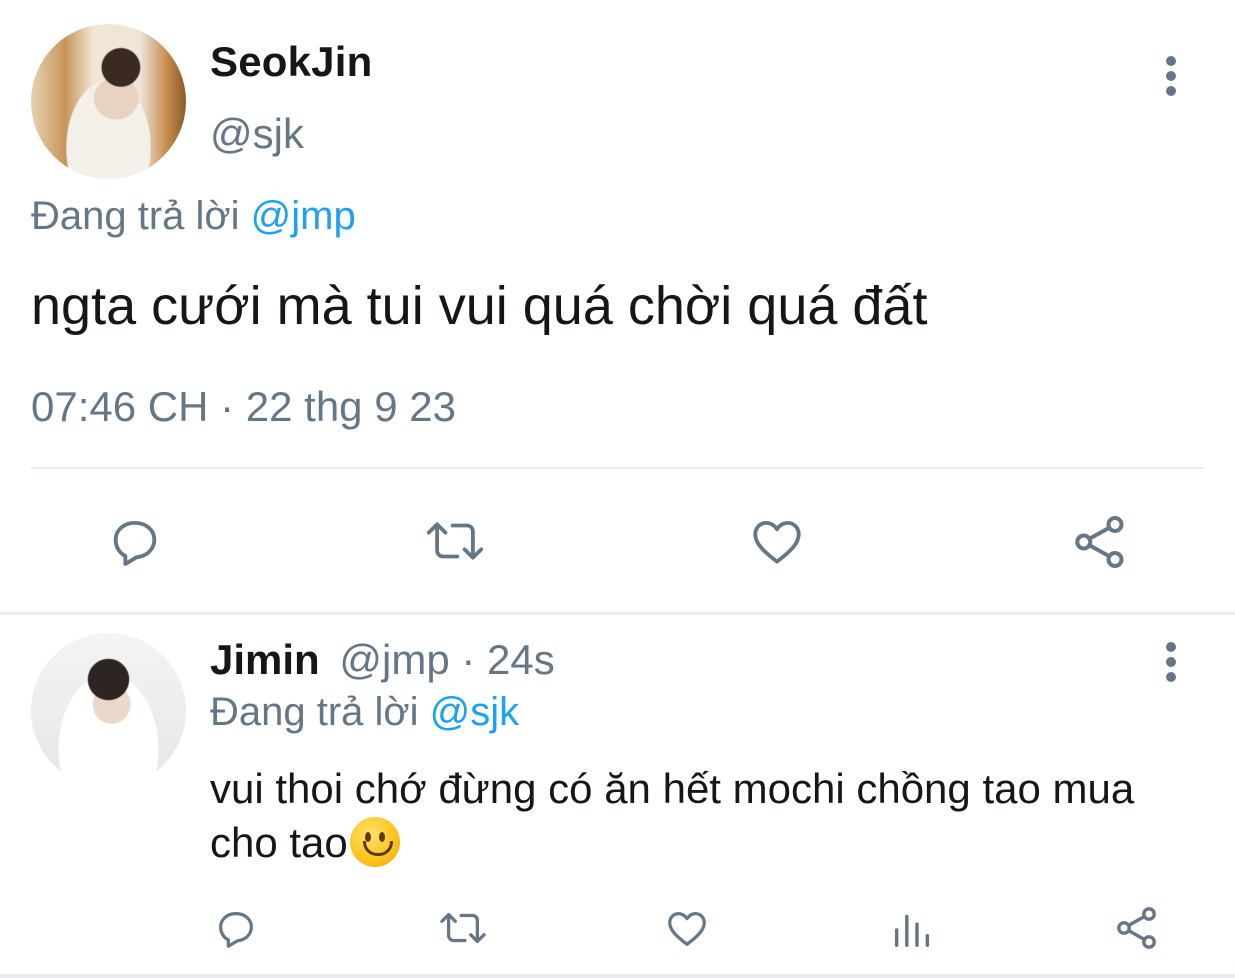 The height and width of the screenshot is (978, 1235). What do you see at coordinates (446, 659) in the screenshot?
I see `handle-and-time: @jmp · 24s` at bounding box center [446, 659].